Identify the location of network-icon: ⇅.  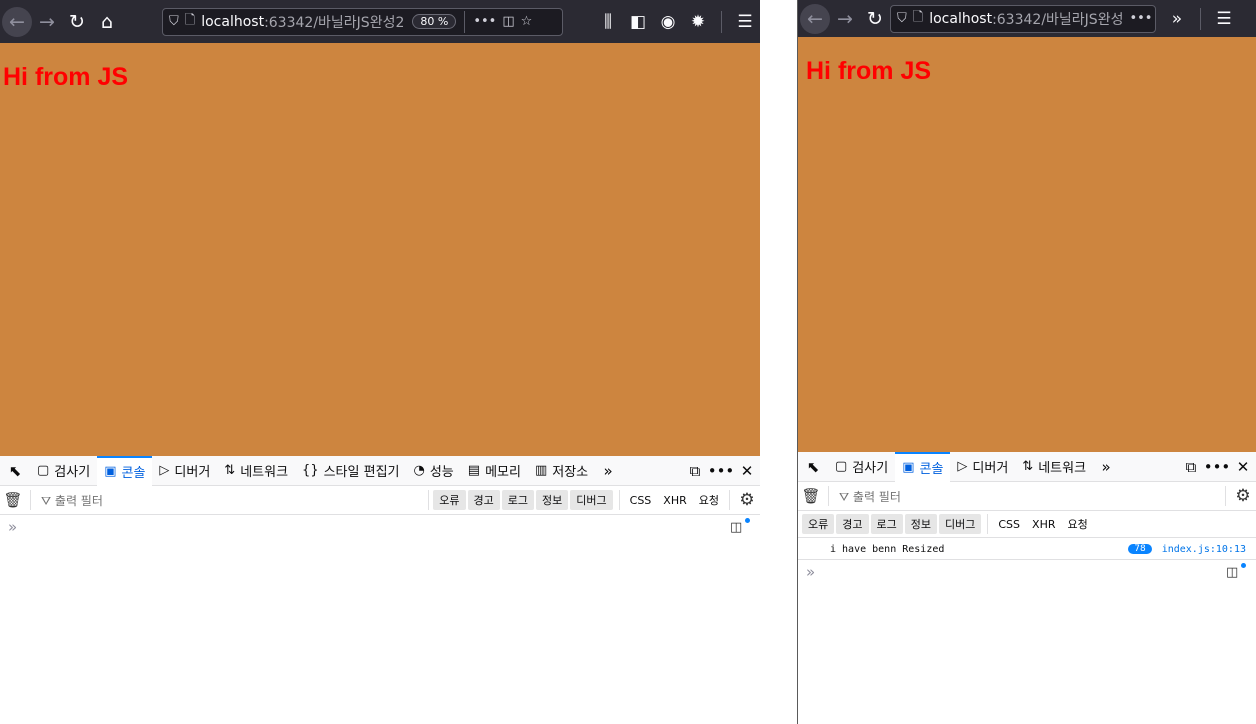
(1028, 466).